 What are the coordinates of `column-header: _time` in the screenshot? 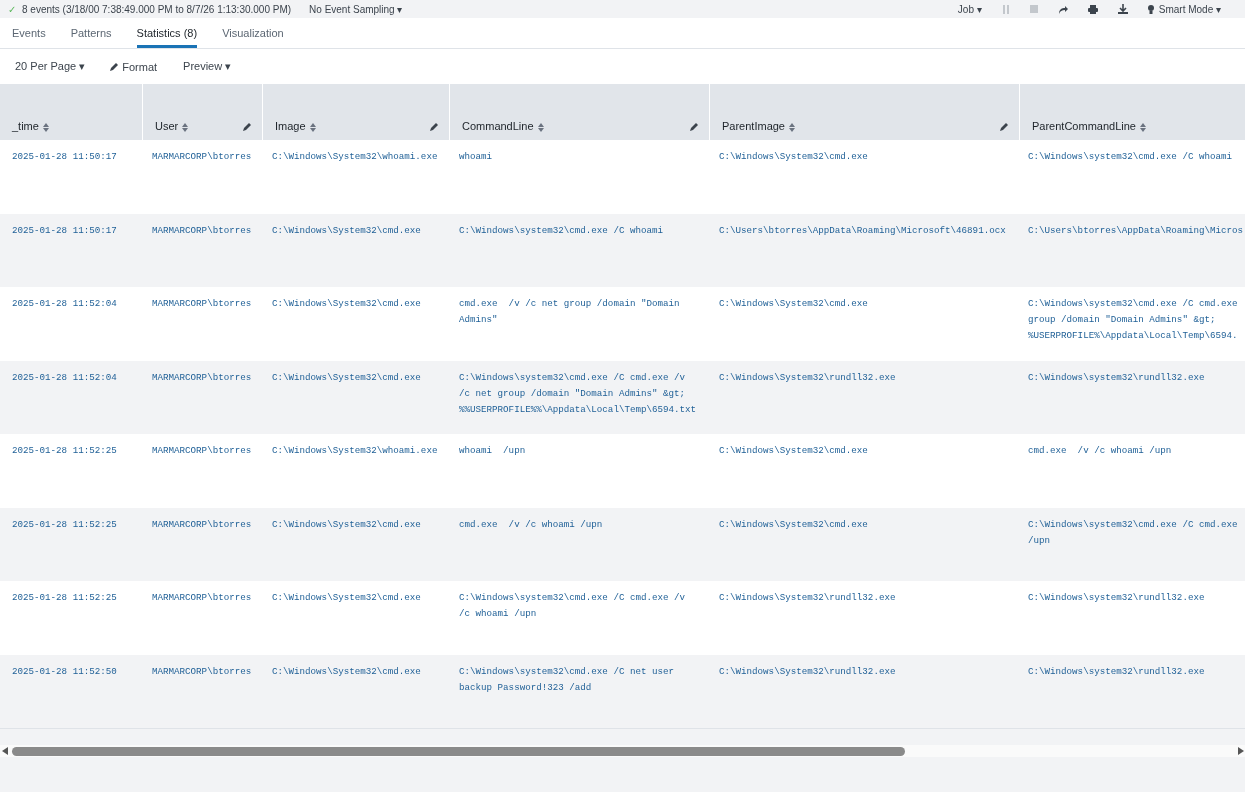 It's located at (71, 112).